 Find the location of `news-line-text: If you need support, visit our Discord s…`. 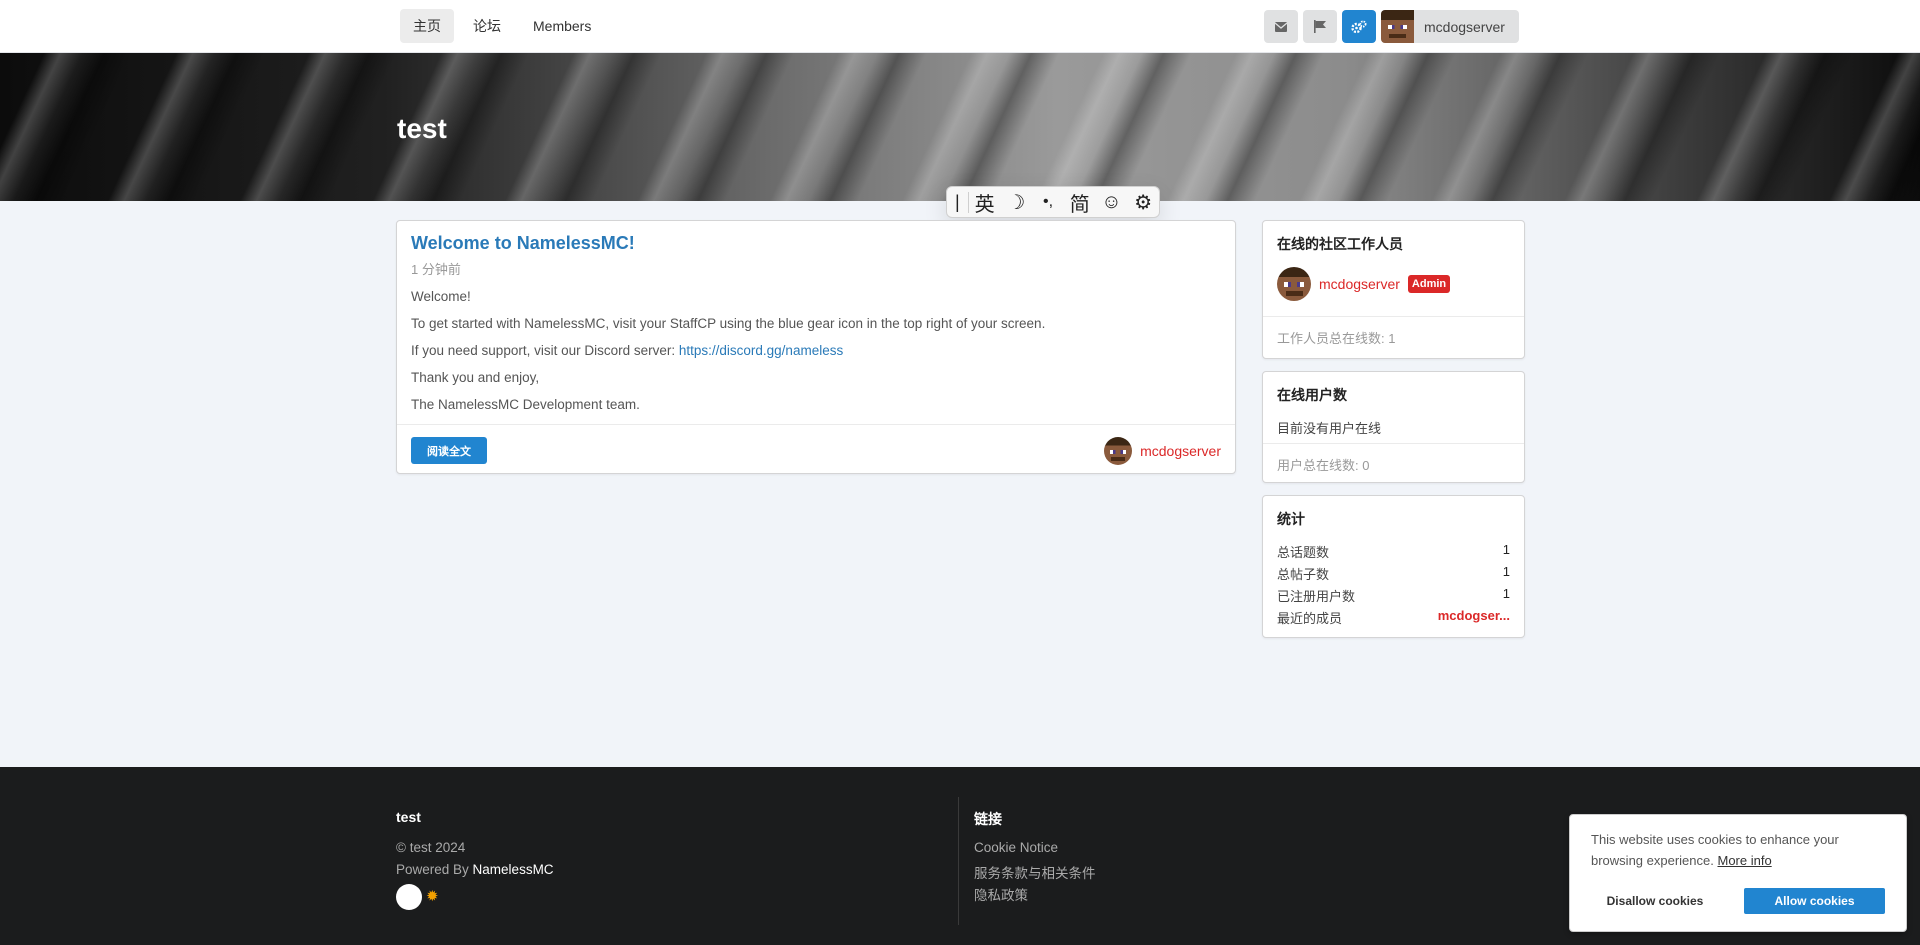

news-line-text: If you need support, visit our Discord s… is located at coordinates (545, 350).